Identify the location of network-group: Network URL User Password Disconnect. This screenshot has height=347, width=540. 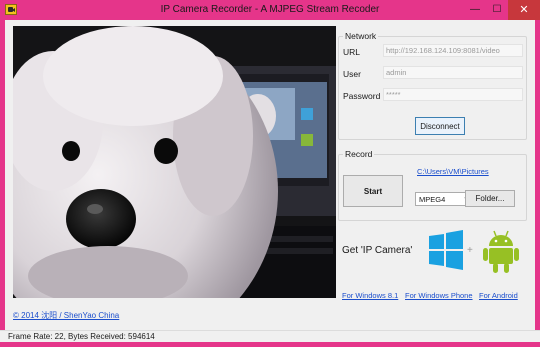
(432, 85).